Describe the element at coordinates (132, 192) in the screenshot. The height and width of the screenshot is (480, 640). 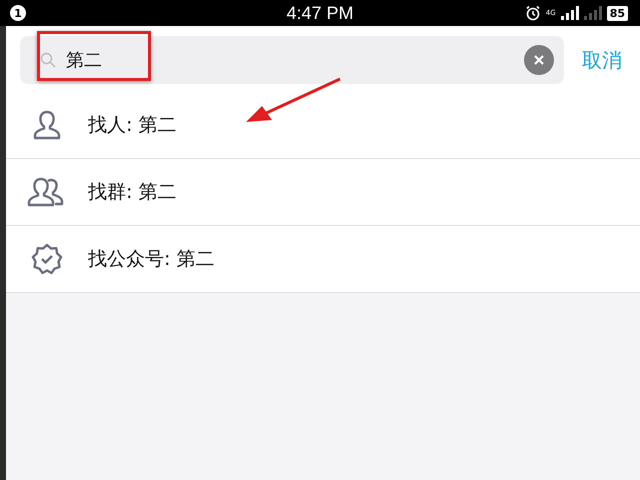
I see `result-label: 找群: 第二` at that location.